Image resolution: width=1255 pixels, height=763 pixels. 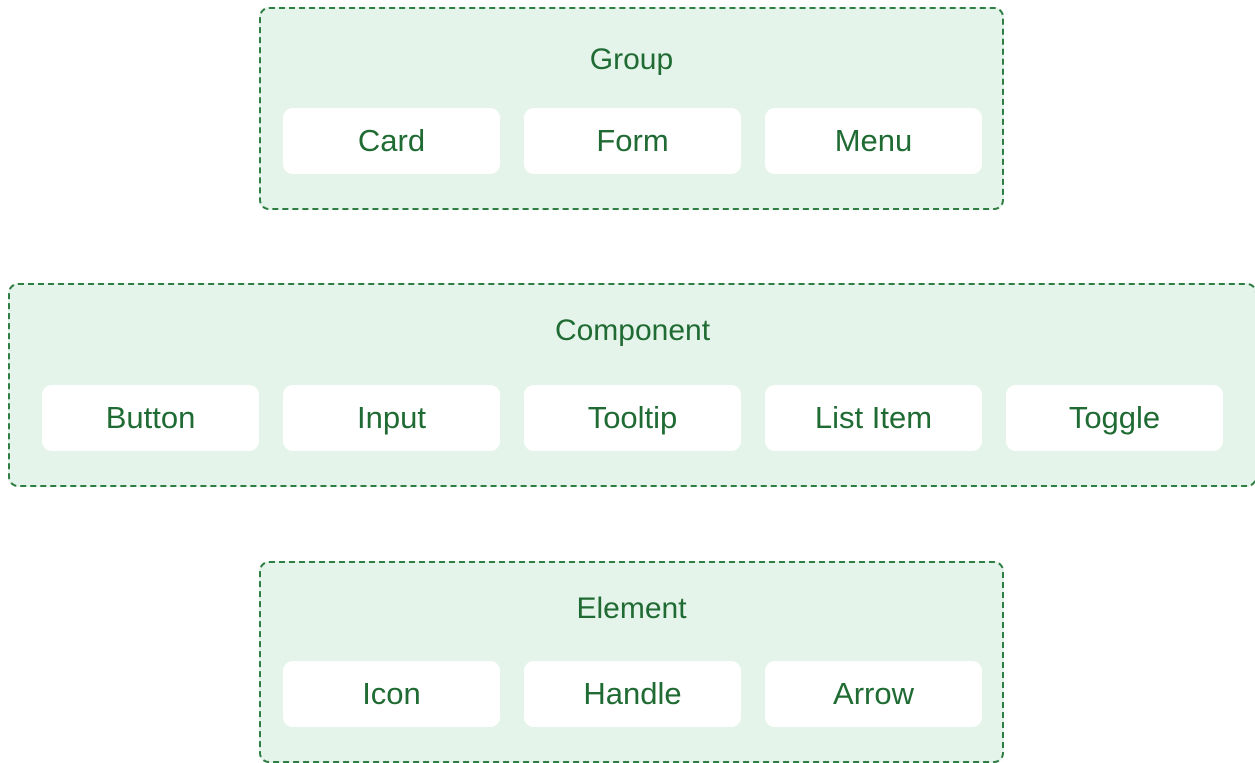 I want to click on item-list-item: List Item, so click(x=873, y=418).